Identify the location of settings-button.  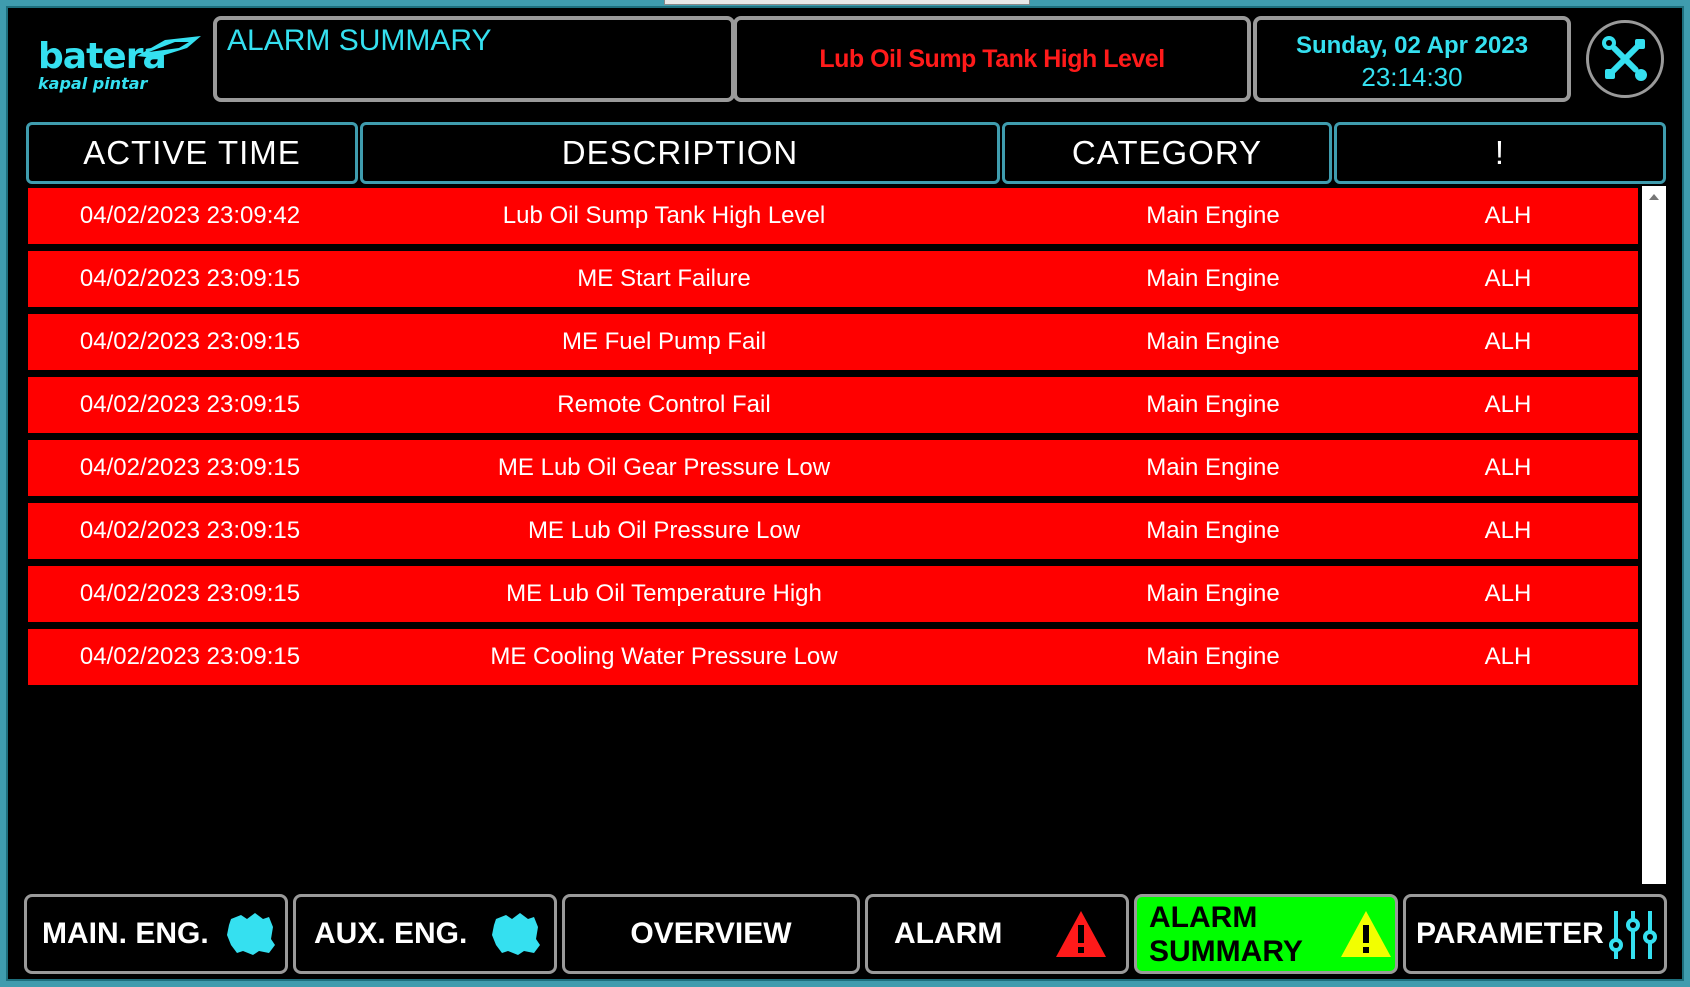
(1625, 59).